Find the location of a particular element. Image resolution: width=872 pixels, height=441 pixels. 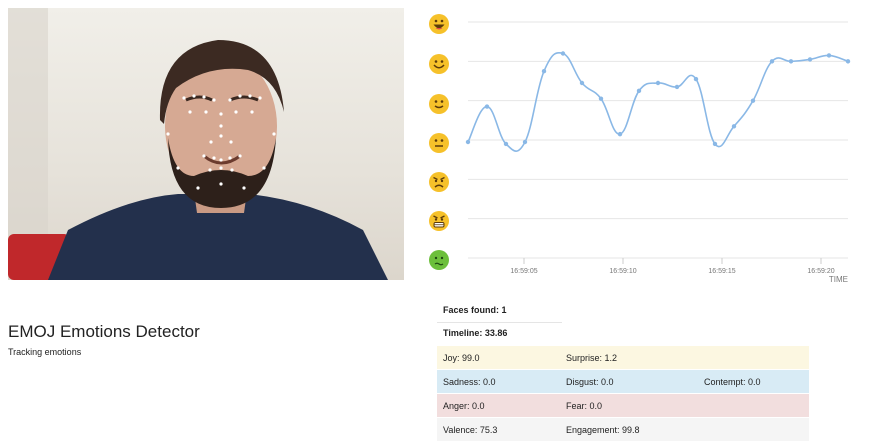

neutral-face-icon is located at coordinates (439, 143).